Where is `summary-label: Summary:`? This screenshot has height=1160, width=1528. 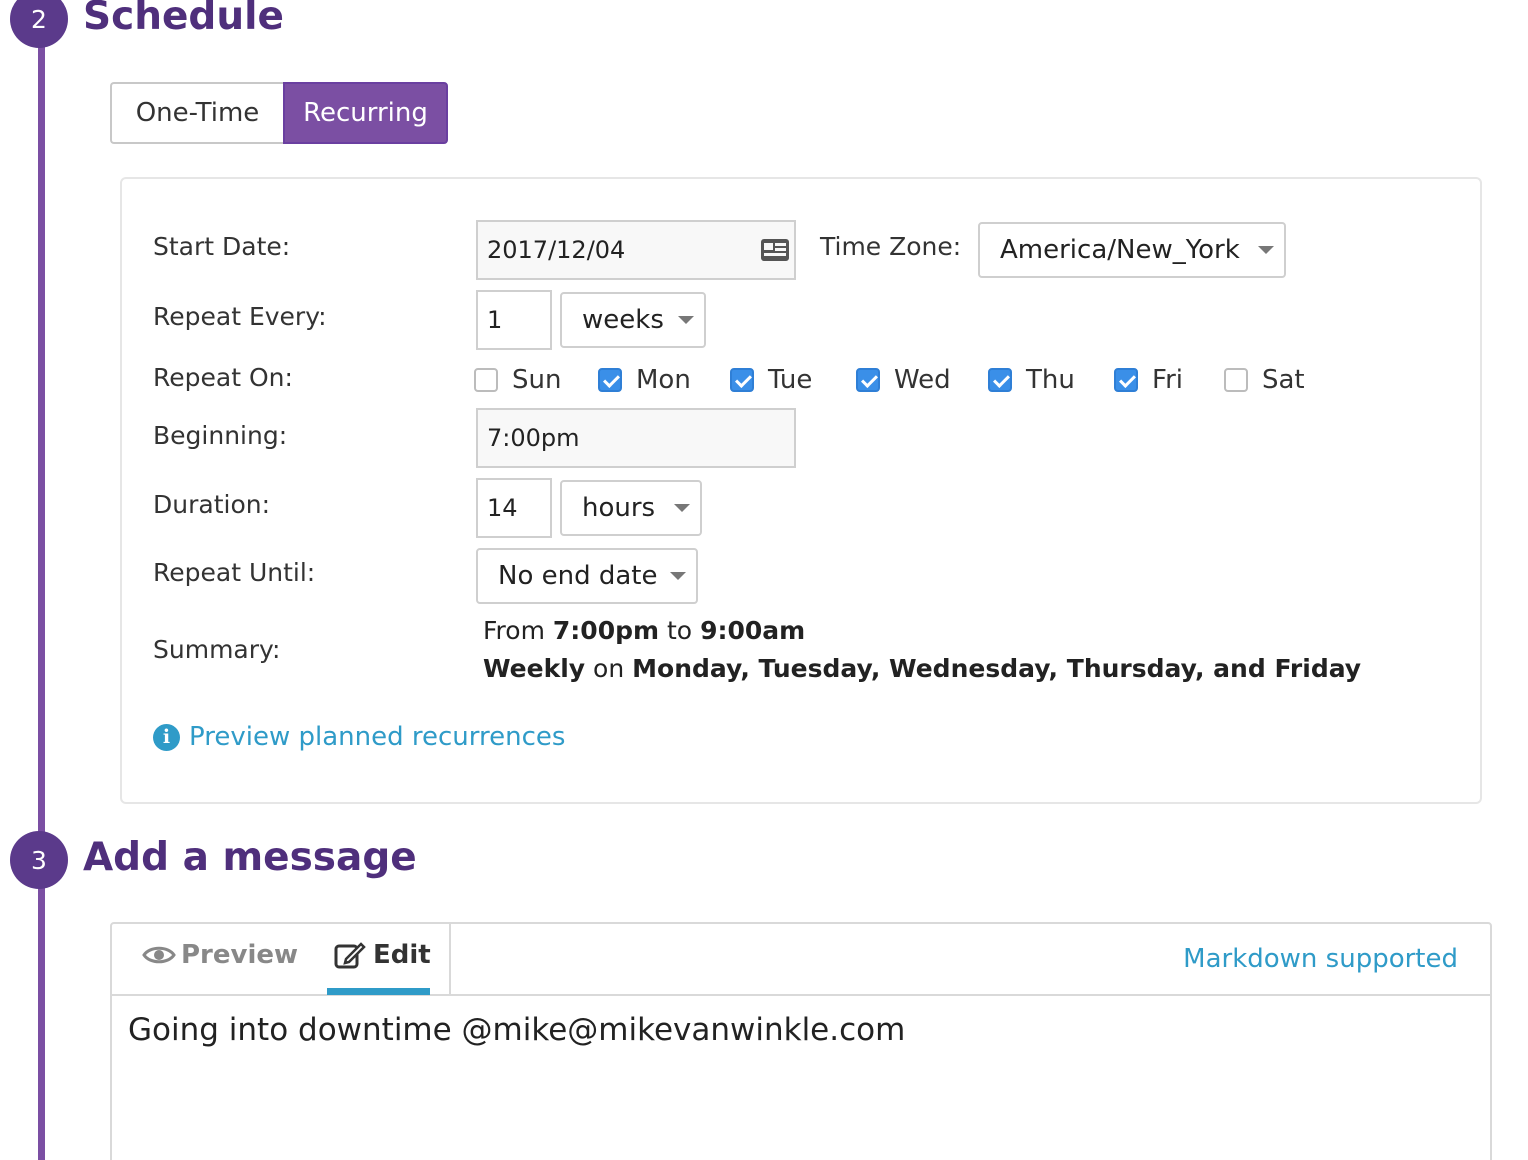
summary-label: Summary: is located at coordinates (217, 649).